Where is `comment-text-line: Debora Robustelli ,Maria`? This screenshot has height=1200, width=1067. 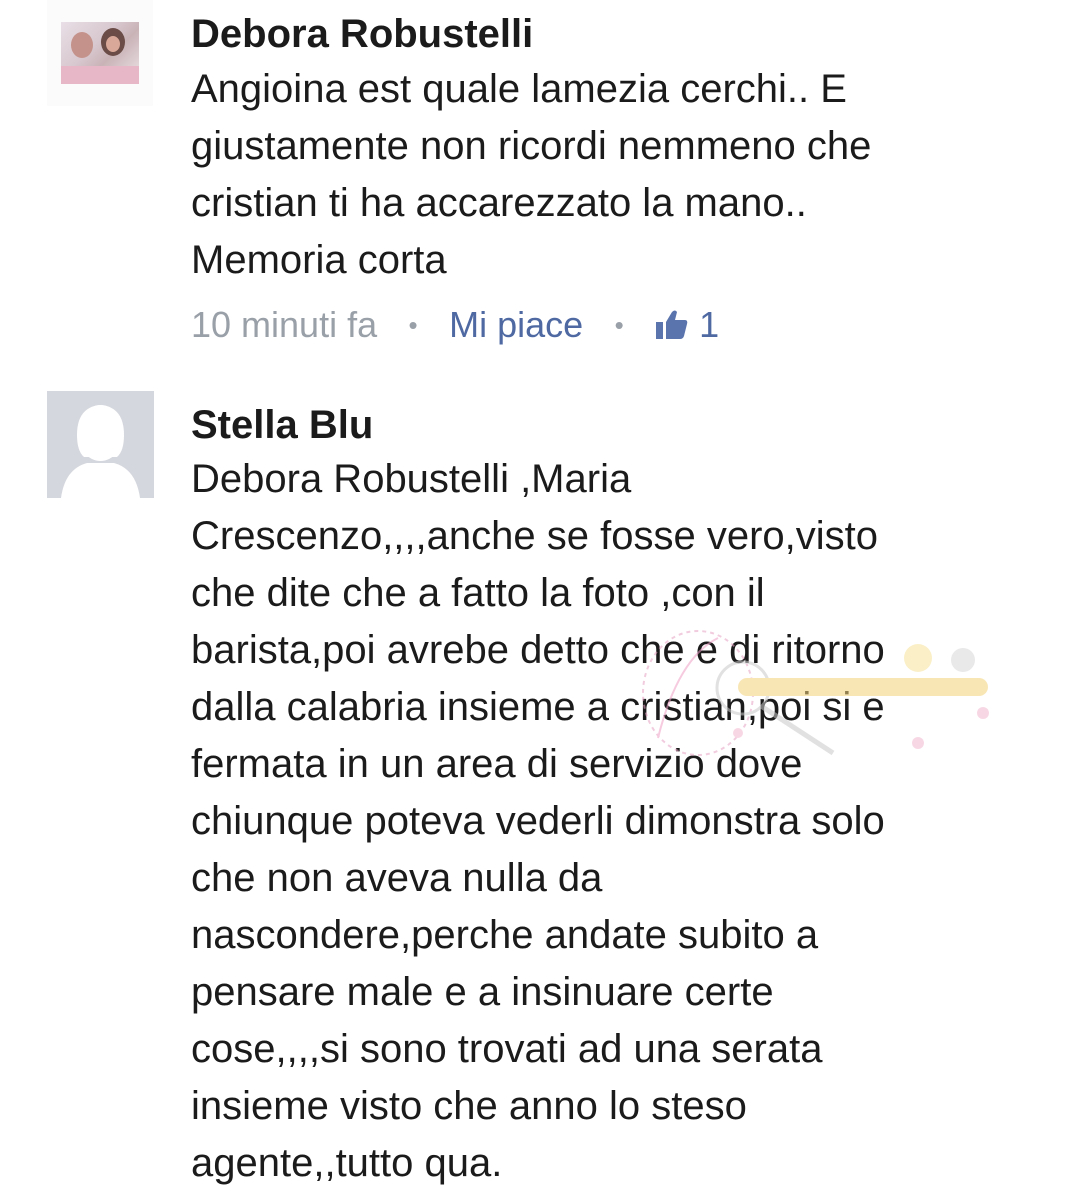
comment-text-line: Debora Robustelli ,Maria is located at coordinates (411, 479).